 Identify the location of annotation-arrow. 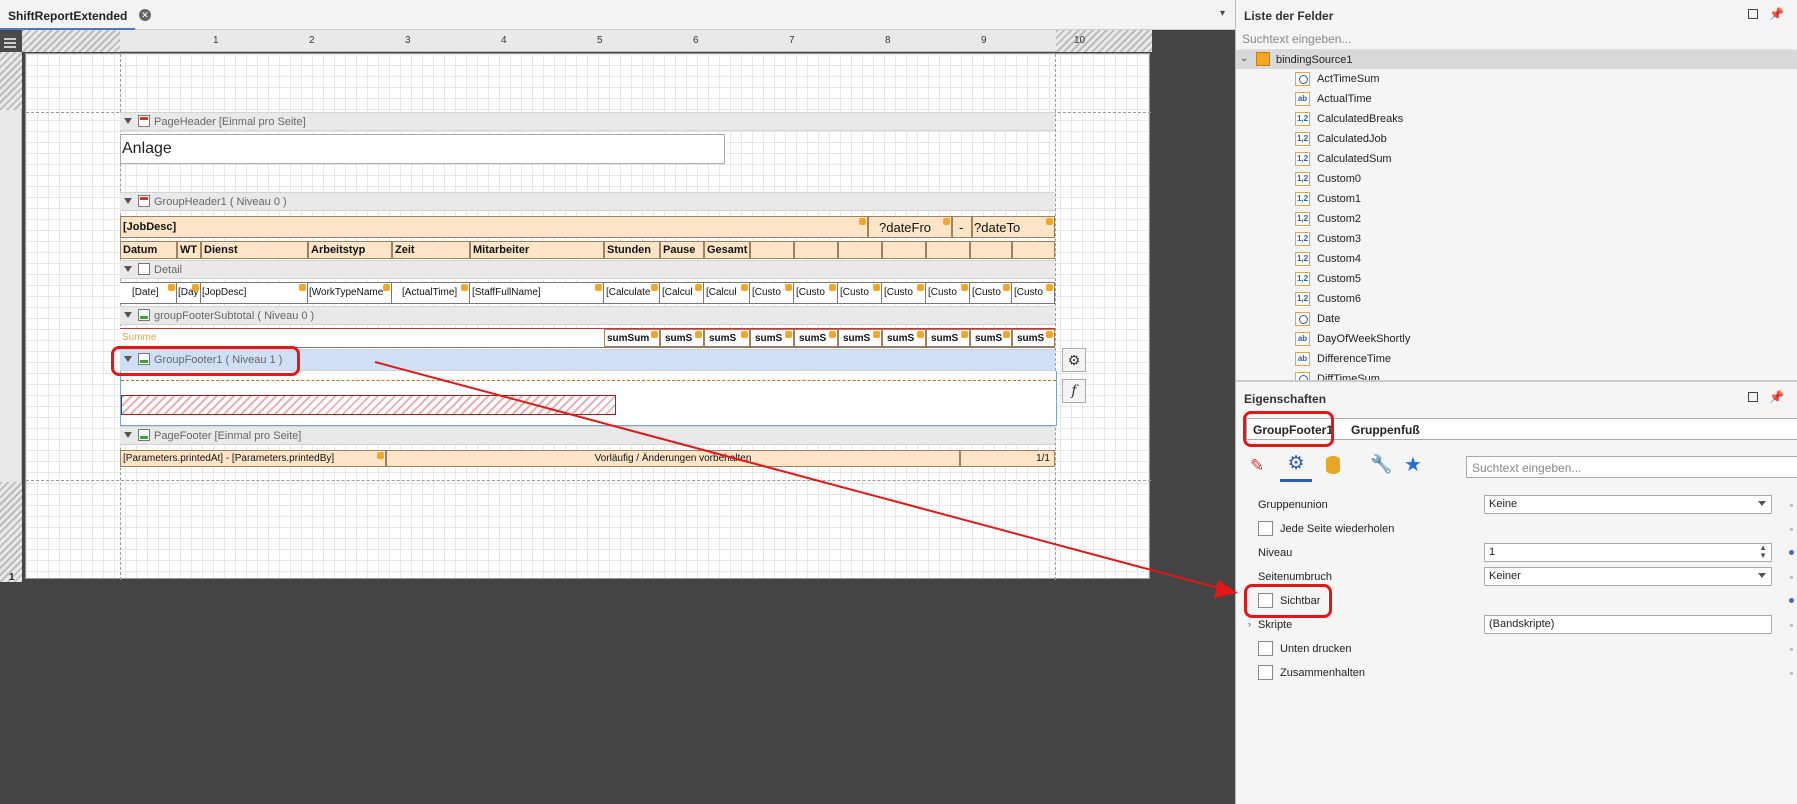
(806, 479).